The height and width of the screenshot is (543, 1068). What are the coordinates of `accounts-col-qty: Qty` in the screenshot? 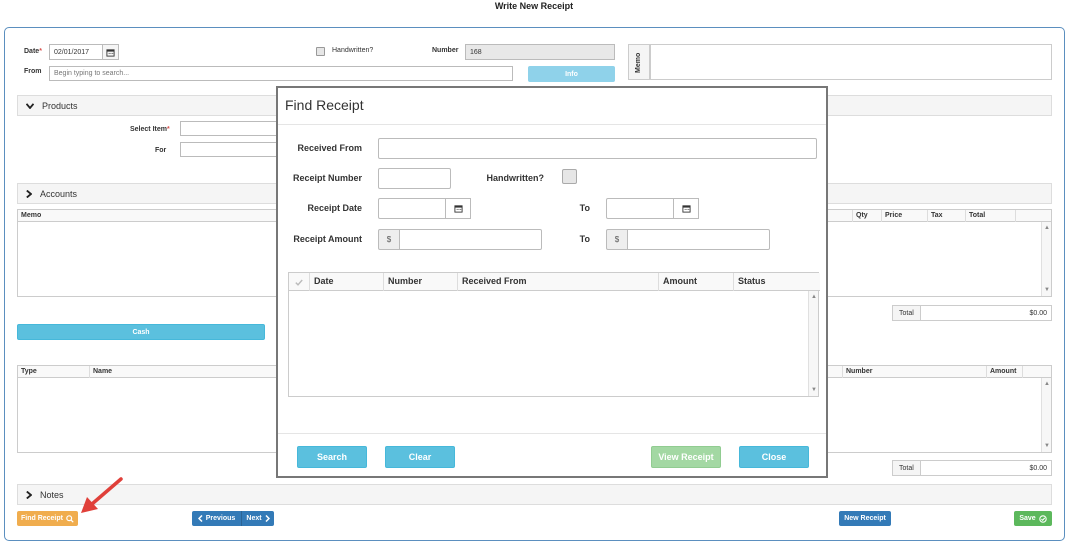 It's located at (866, 216).